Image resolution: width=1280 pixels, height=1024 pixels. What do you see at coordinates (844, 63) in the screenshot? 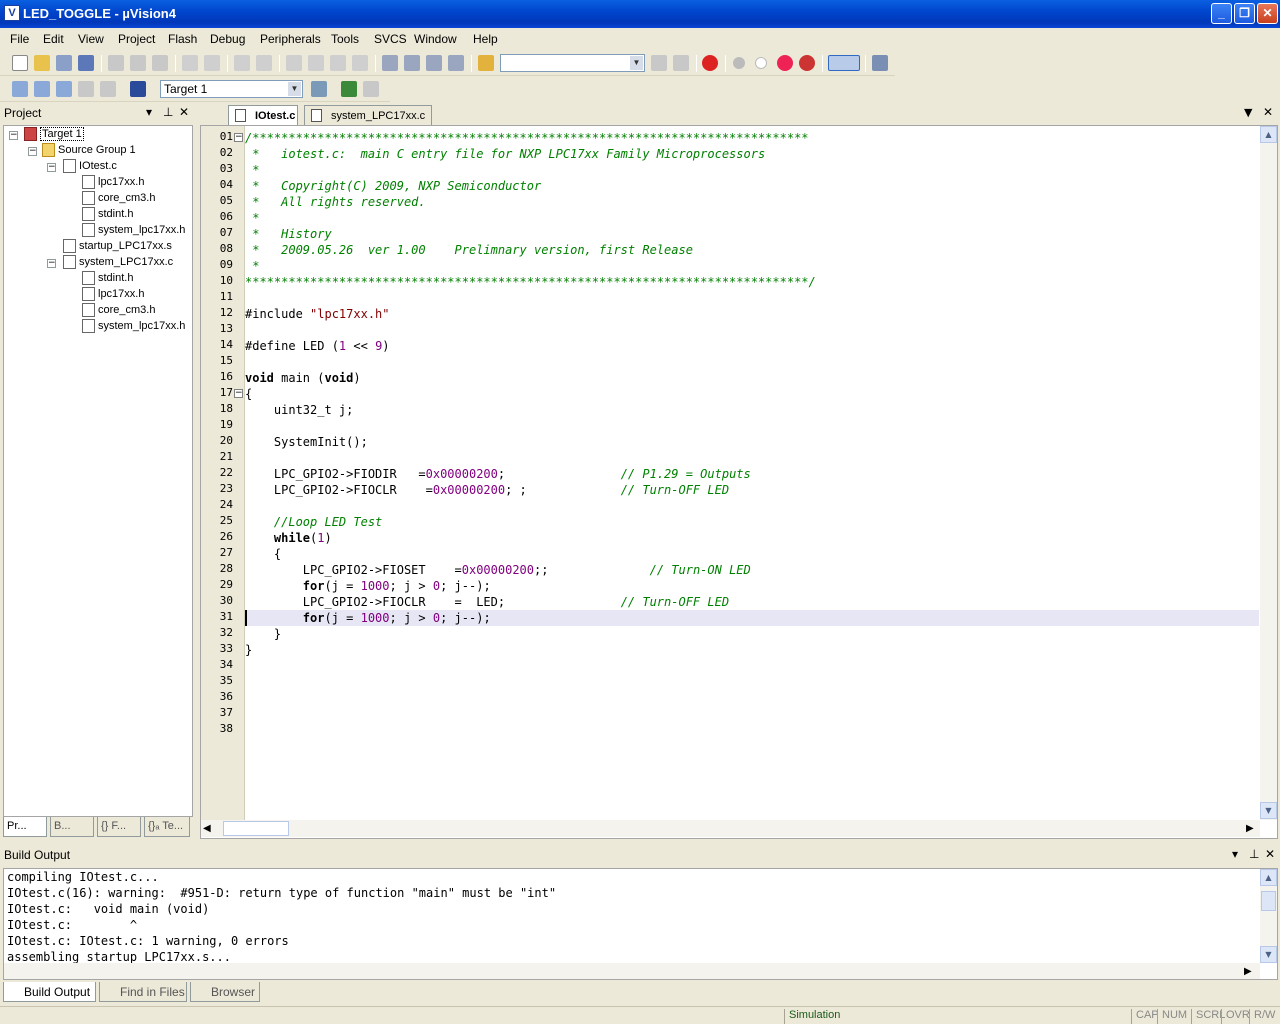
I see `window-layout-icon` at bounding box center [844, 63].